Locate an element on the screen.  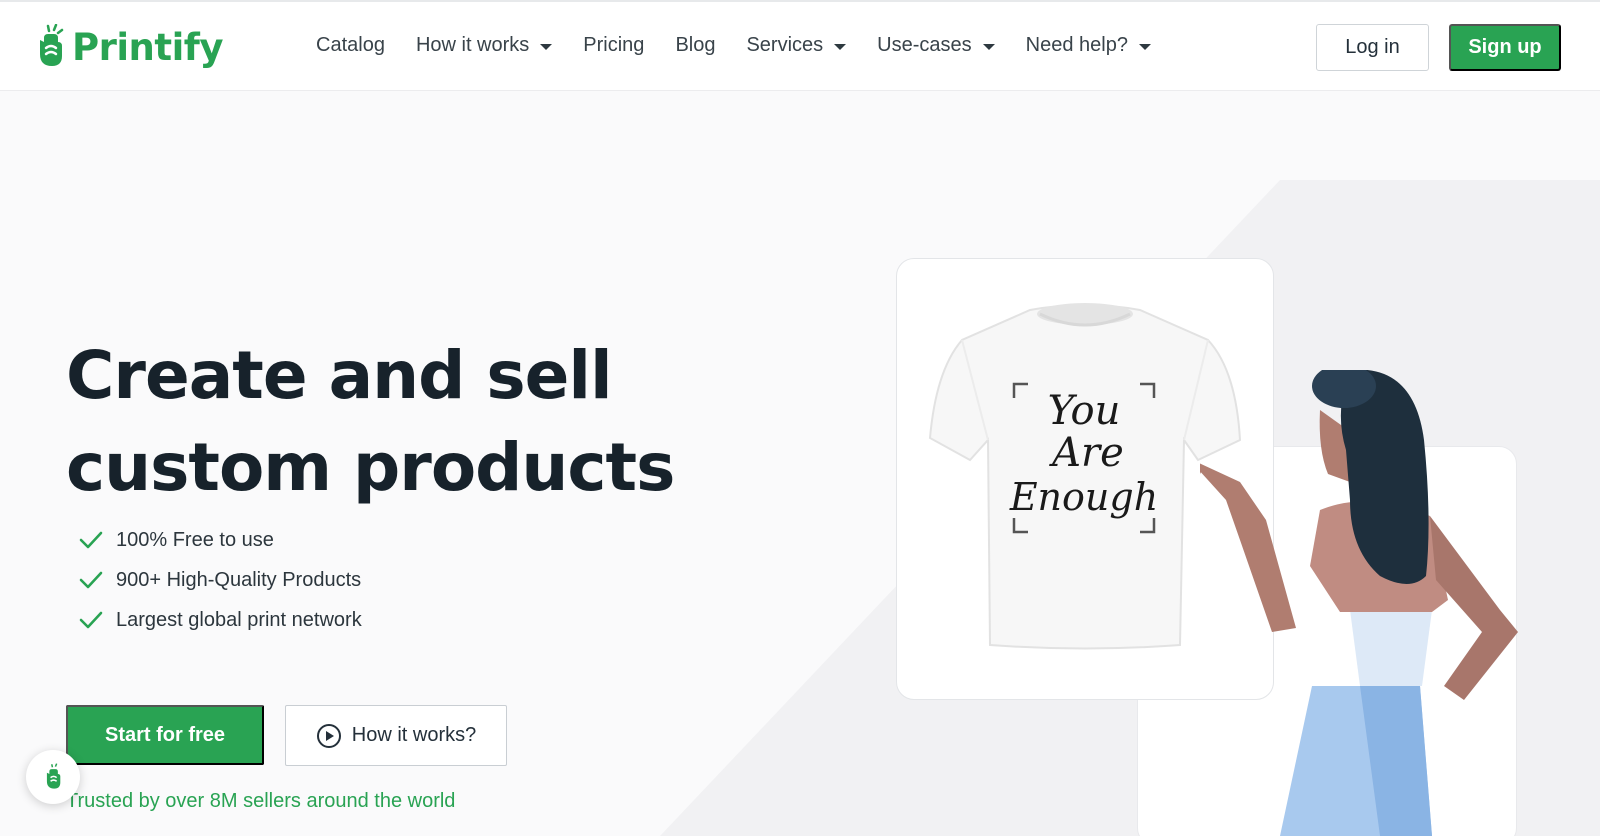
list-item: 100% Free to use is located at coordinates (220, 540).